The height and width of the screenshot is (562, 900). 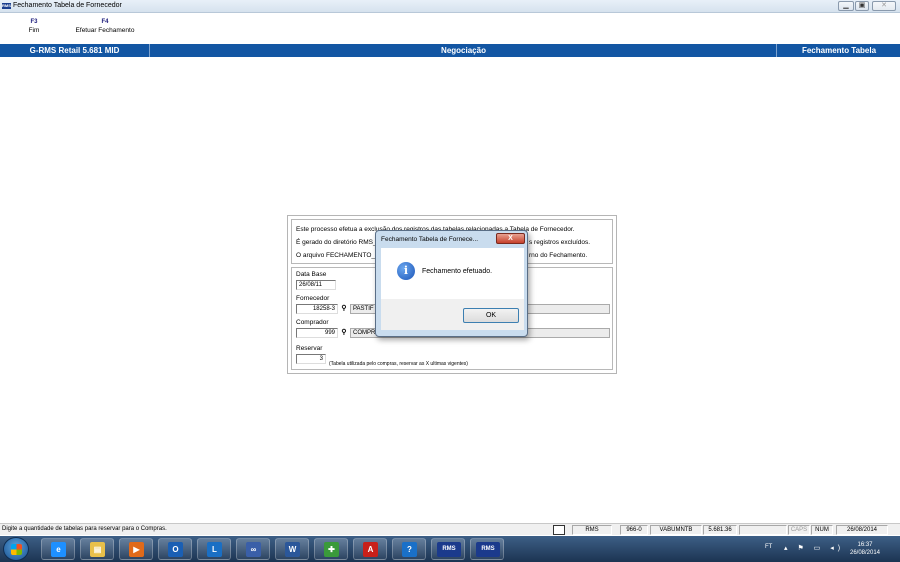 I want to click on taskbar-installer-app-button: ✚, so click(x=331, y=549).